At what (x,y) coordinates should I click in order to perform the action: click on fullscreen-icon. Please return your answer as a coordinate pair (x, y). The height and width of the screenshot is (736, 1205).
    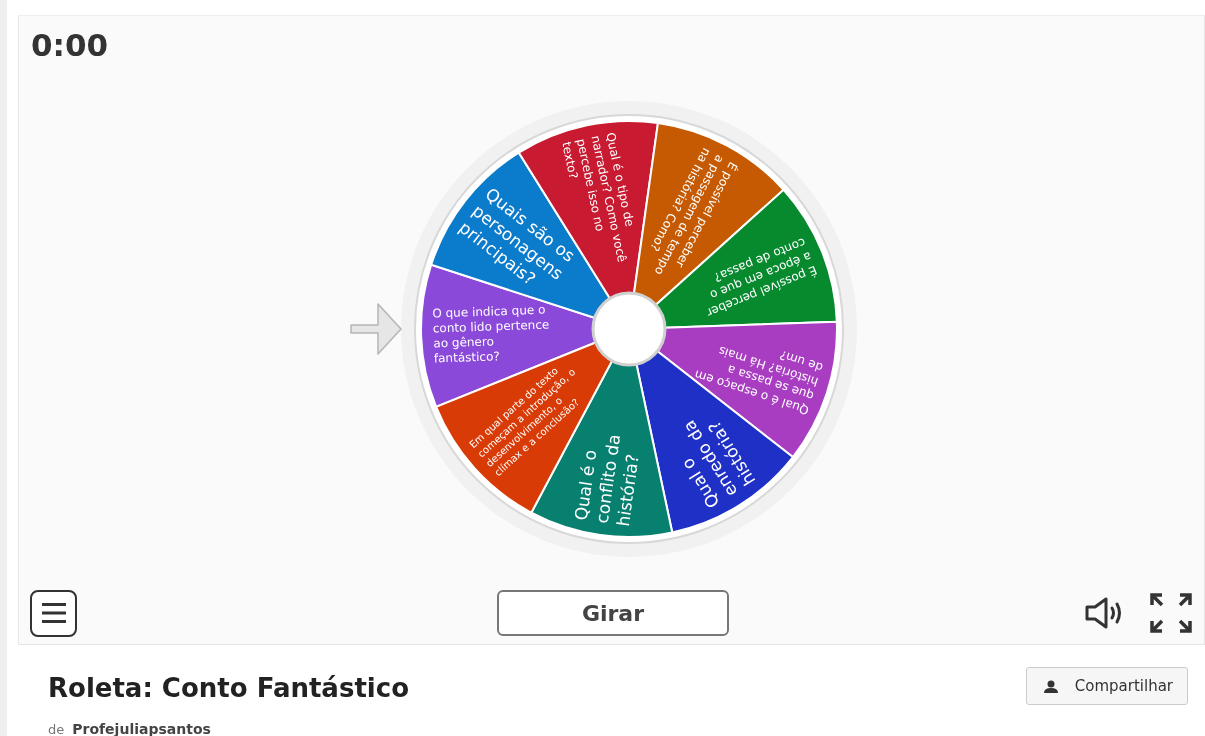
    Looking at the image, I should click on (1171, 613).